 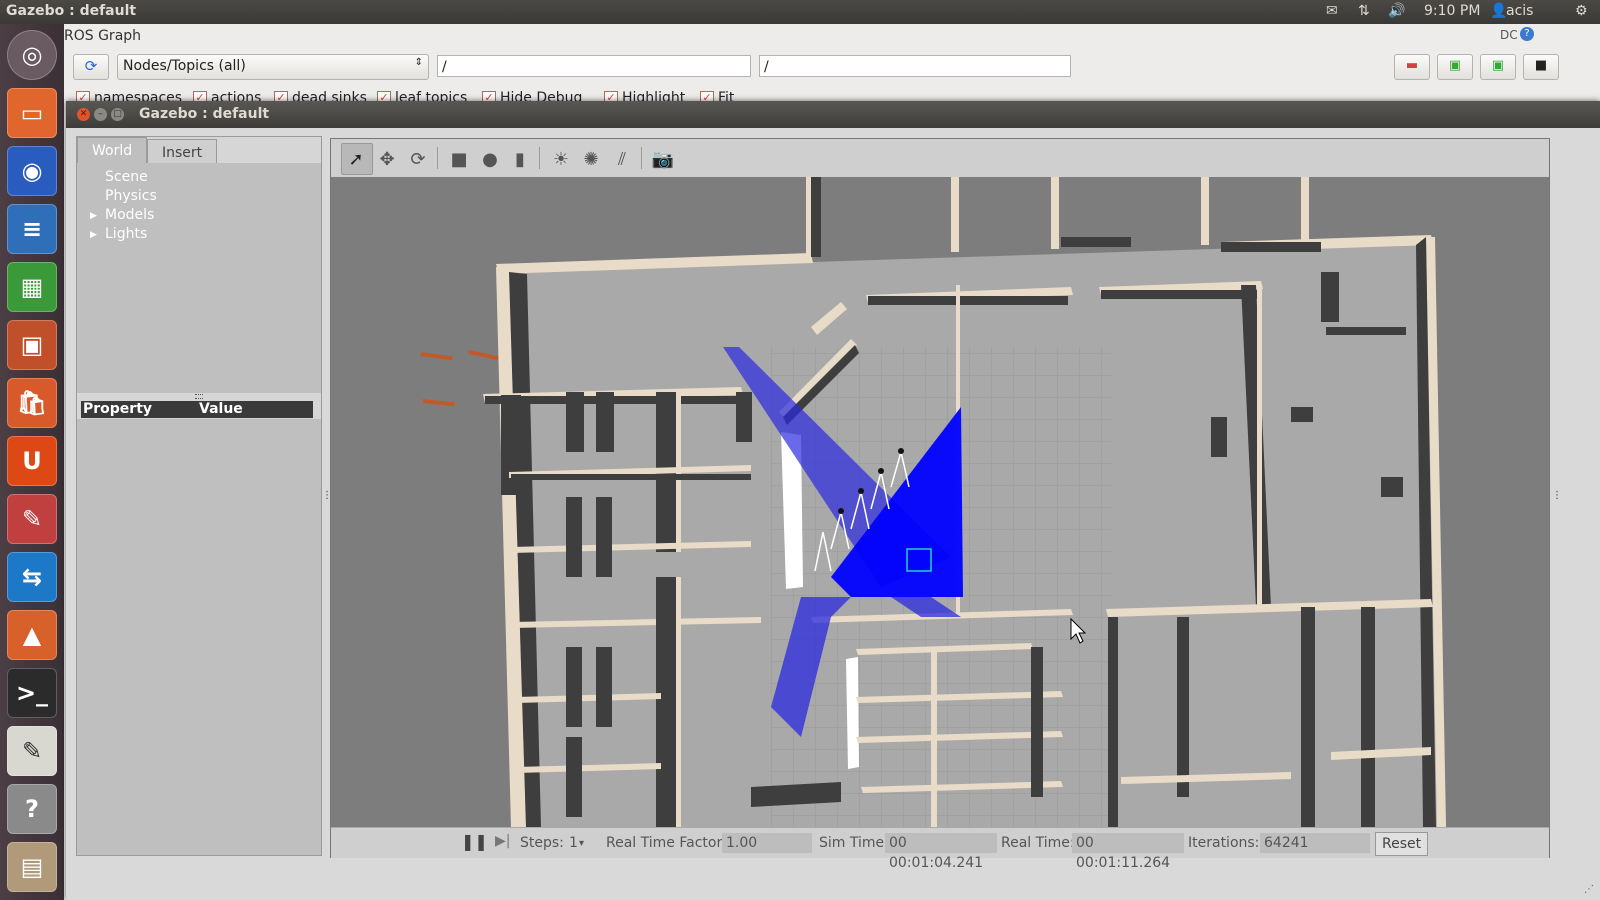 I want to click on steps-label: Steps:, so click(x=542, y=843).